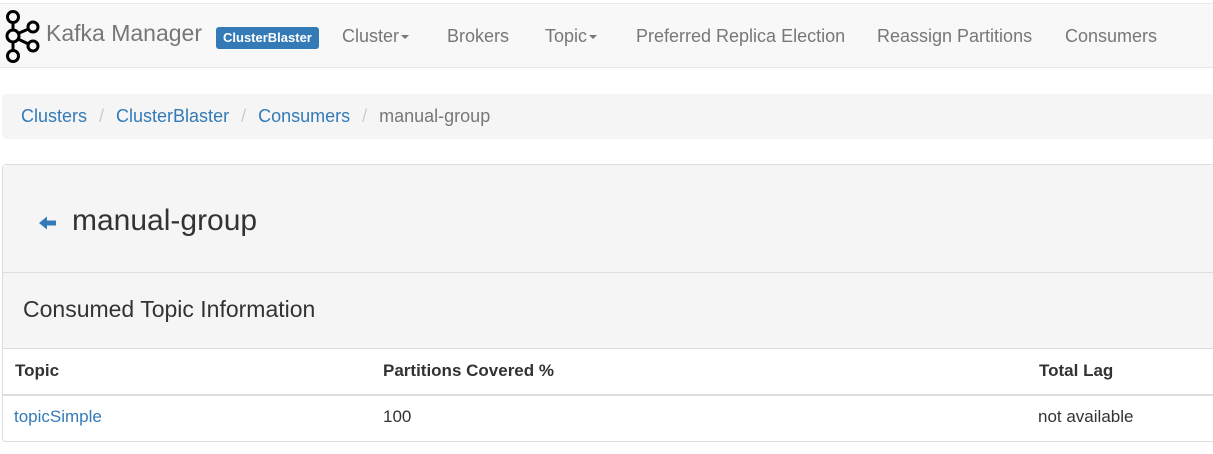  Describe the element at coordinates (169, 309) in the screenshot. I see `section-title: Consumed Topic Information` at that location.